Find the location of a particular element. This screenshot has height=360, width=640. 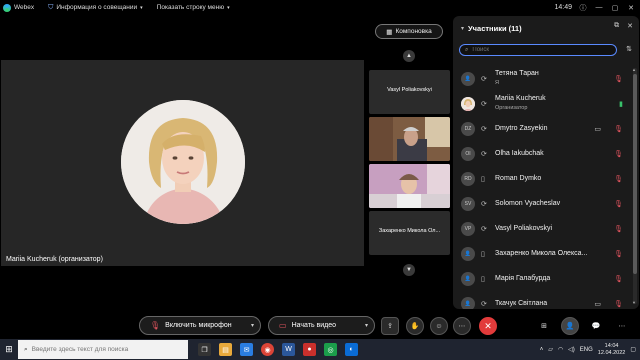

speaker-photo is located at coordinates (183, 162).